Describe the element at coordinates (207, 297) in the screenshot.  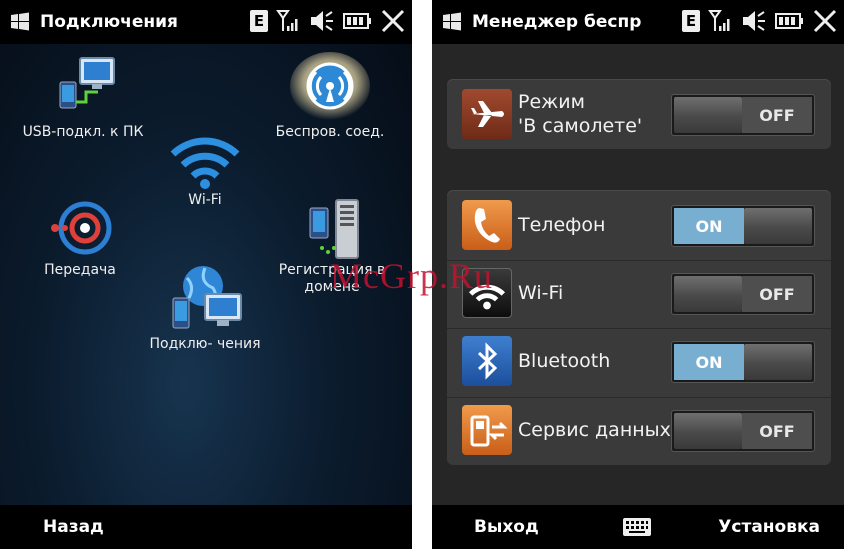
I see `connections-icon` at that location.